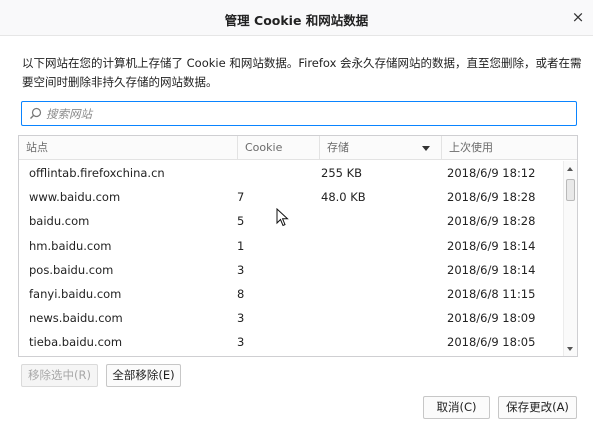 Image resolution: width=593 pixels, height=439 pixels. What do you see at coordinates (338, 147) in the screenshot?
I see `column-header-storage-label: 存储` at bounding box center [338, 147].